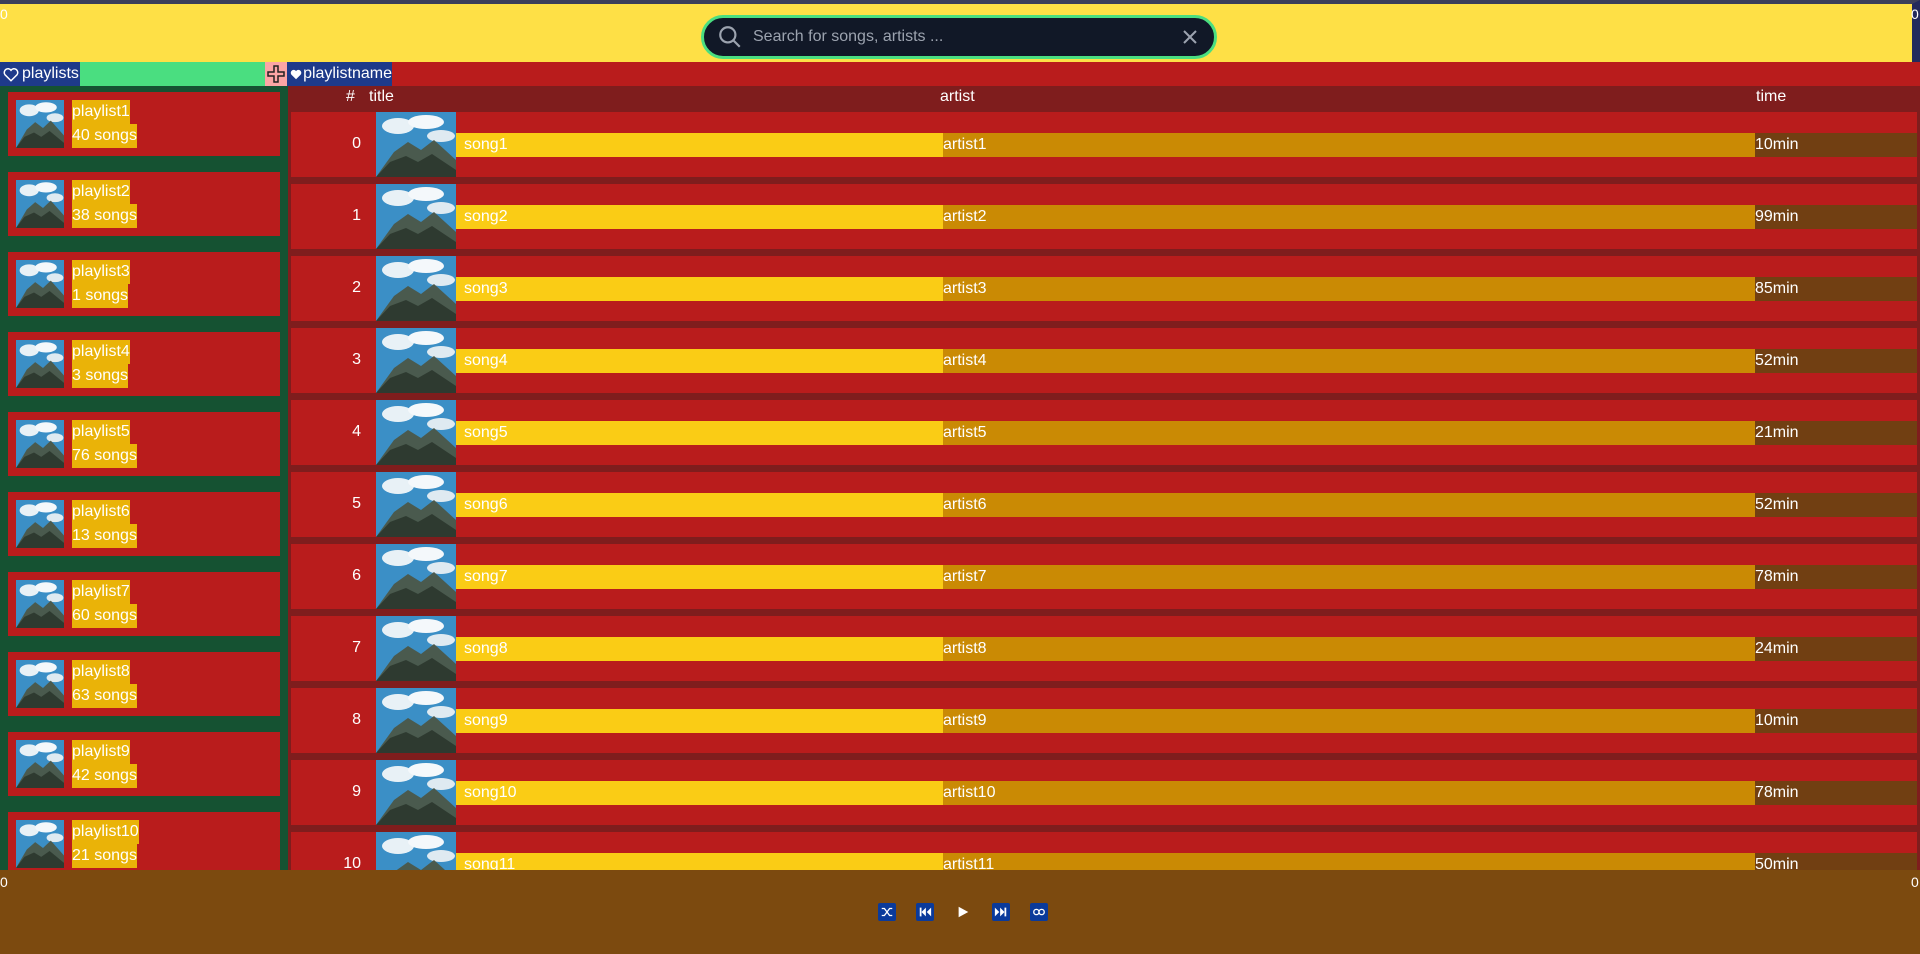  I want to click on tab-playlistname: playlistname, so click(339, 74).